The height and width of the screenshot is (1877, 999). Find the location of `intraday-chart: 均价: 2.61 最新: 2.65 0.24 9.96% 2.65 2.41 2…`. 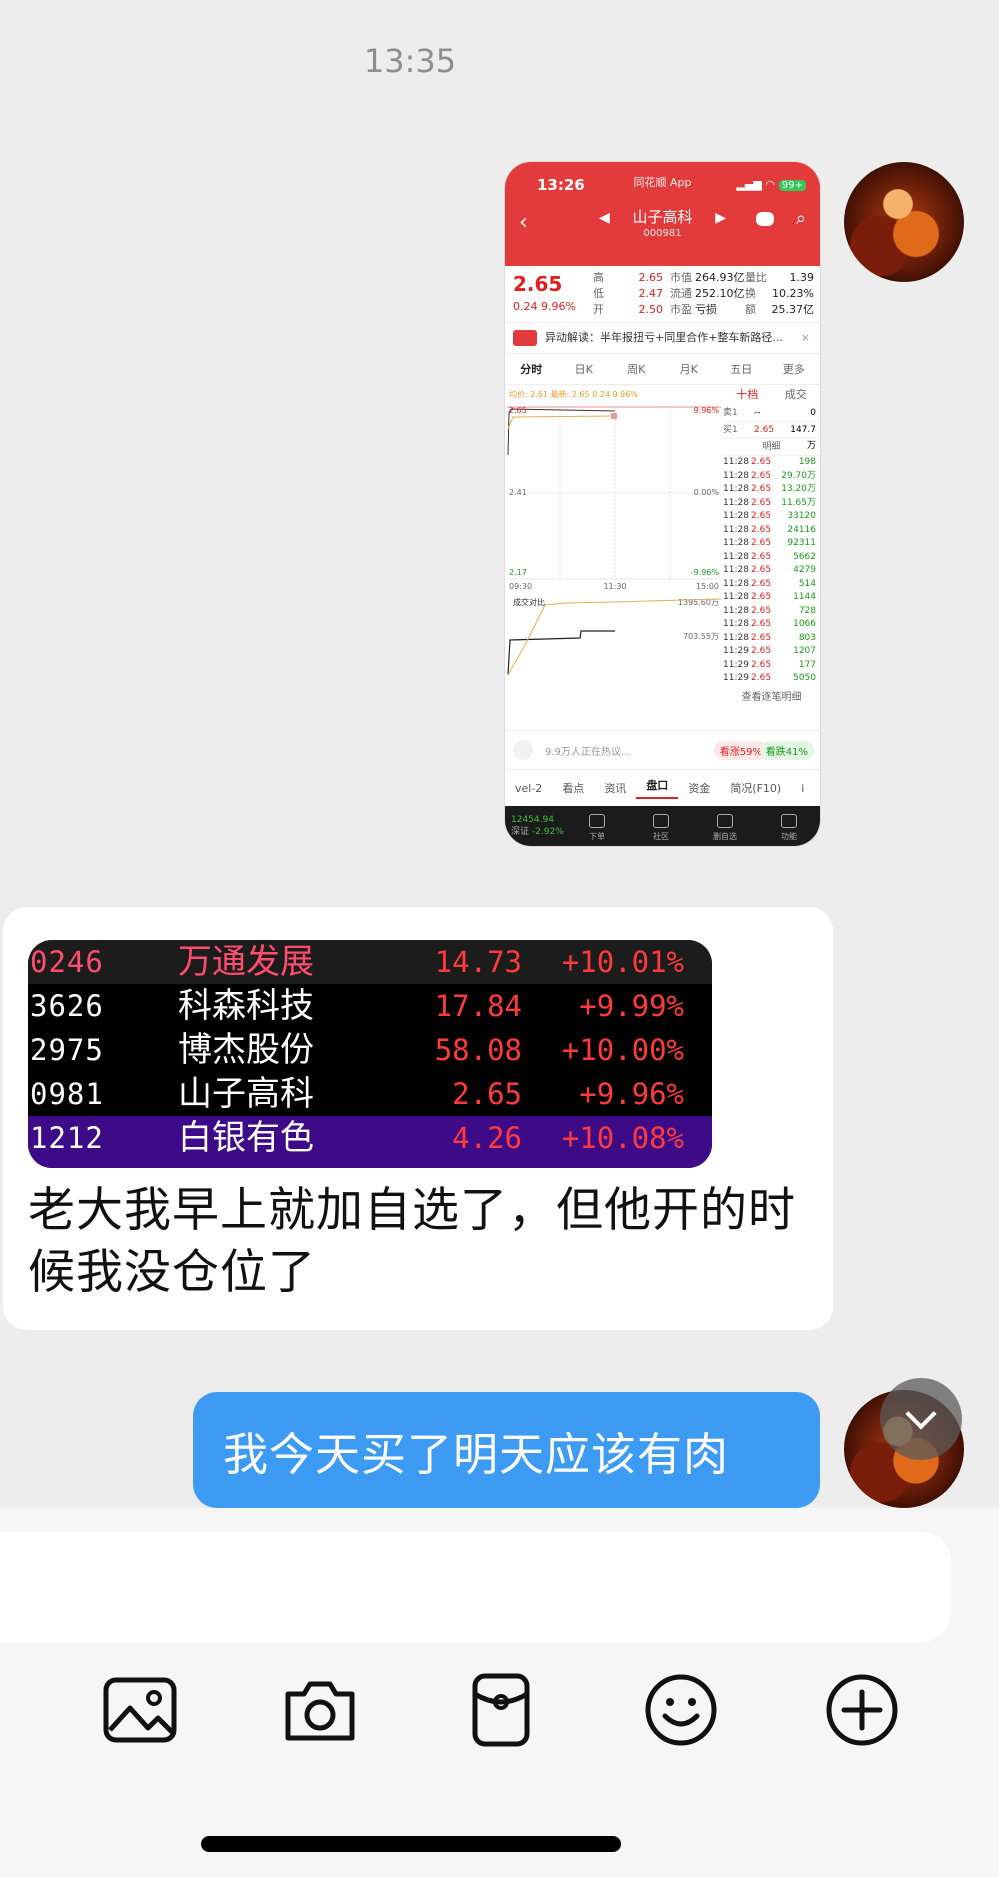

intraday-chart: 均价: 2.61 最新: 2.65 0.24 9.96% 2.65 2.41 2… is located at coordinates (614, 532).